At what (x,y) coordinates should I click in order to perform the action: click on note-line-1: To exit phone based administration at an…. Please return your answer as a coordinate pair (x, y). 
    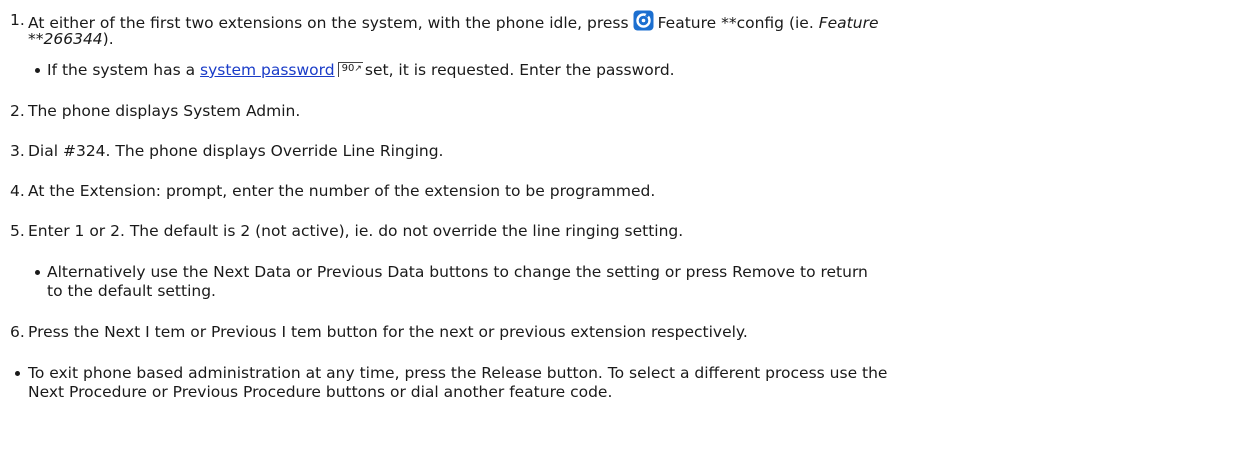
    Looking at the image, I should click on (458, 373).